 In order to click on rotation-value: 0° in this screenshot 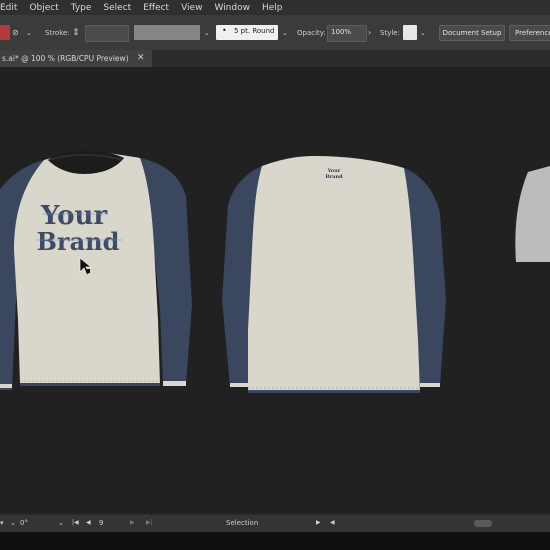, I will do `click(24, 523)`.